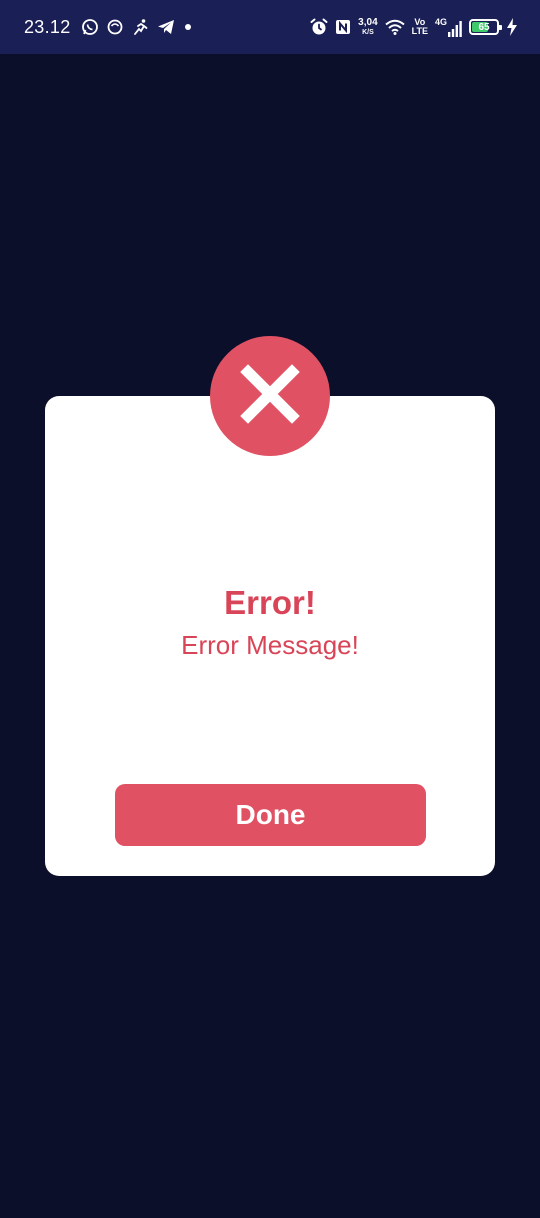  Describe the element at coordinates (270, 602) in the screenshot. I see `dialog-title: Error!` at that location.